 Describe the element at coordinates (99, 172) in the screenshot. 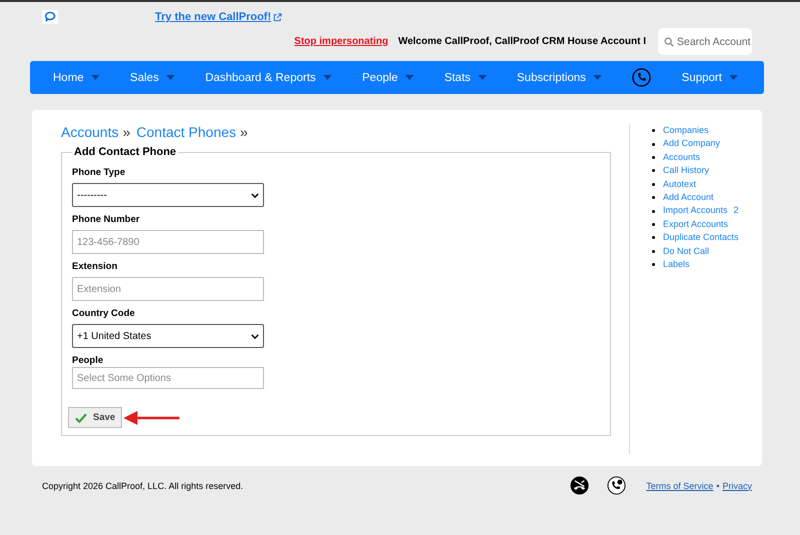

I see `field-label: Phone Type` at that location.